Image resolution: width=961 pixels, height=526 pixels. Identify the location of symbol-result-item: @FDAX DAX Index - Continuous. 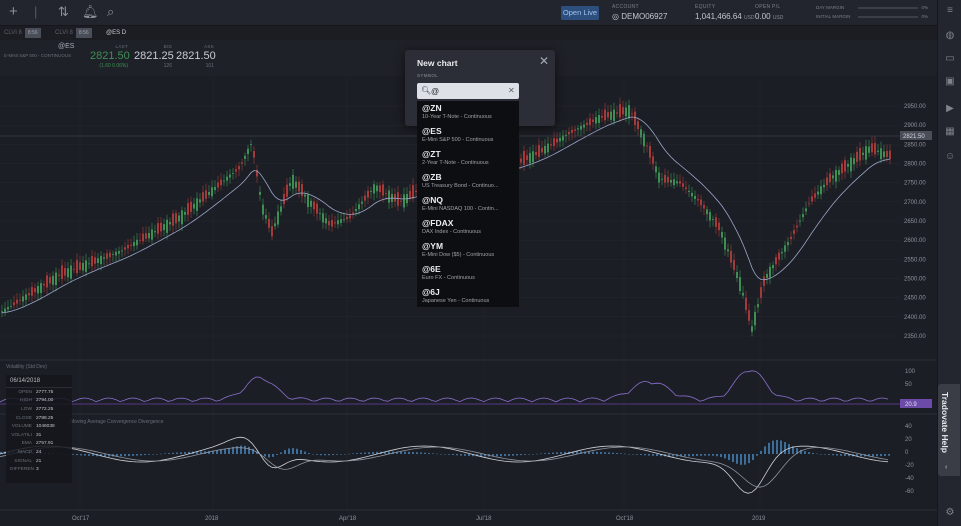
(468, 227).